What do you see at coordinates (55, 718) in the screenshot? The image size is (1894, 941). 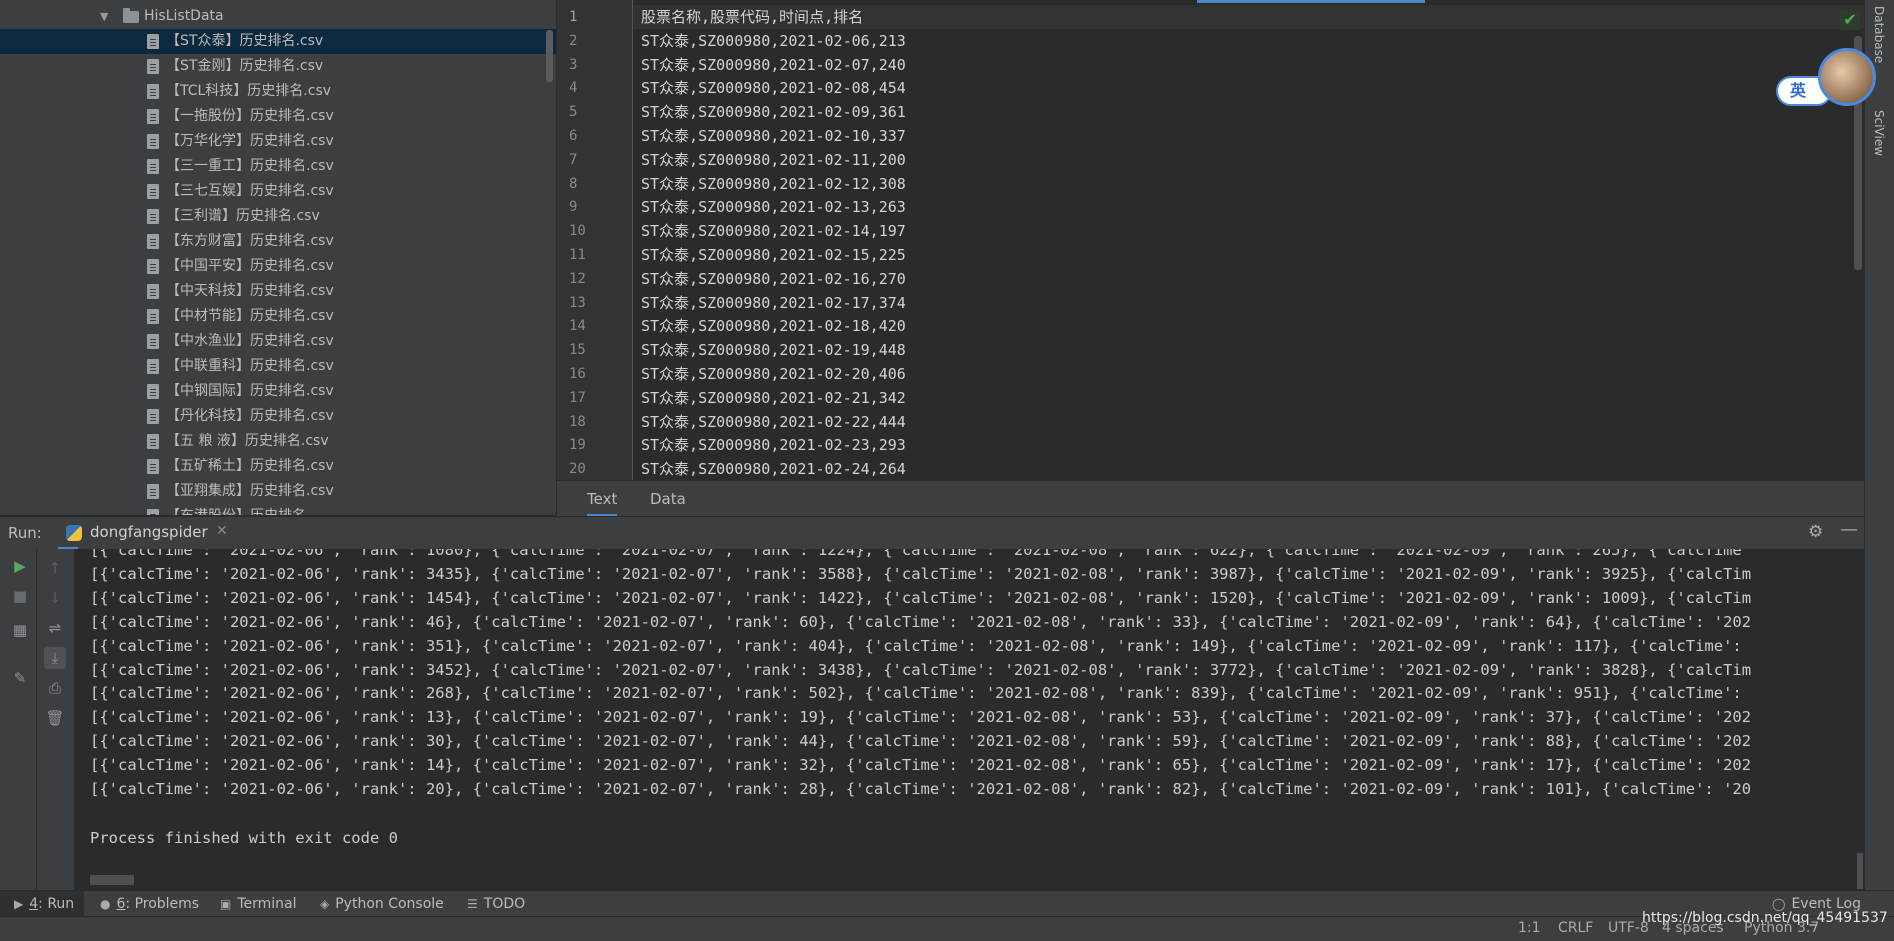 I see `trash-icon: 🗑` at bounding box center [55, 718].